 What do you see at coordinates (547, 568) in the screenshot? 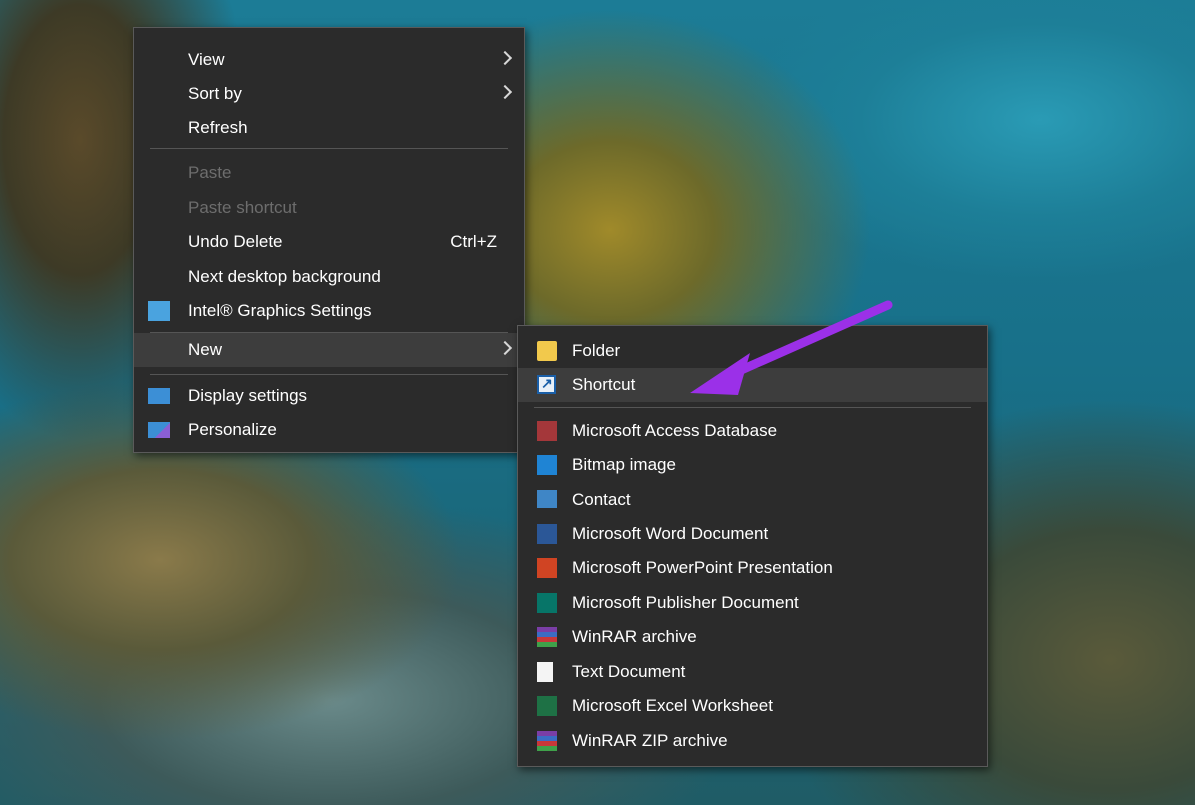
I see `powerpoint-icon` at bounding box center [547, 568].